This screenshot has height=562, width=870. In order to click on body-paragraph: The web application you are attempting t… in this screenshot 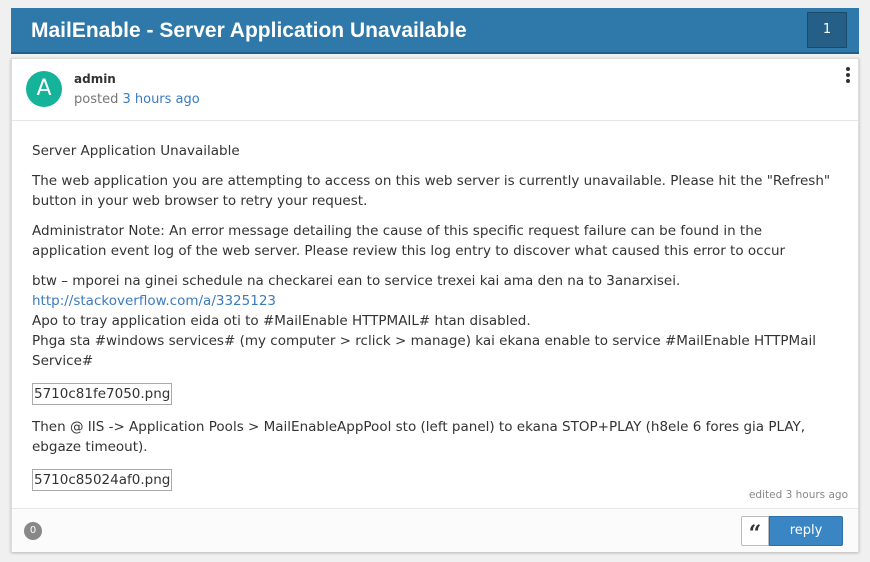, I will do `click(431, 191)`.